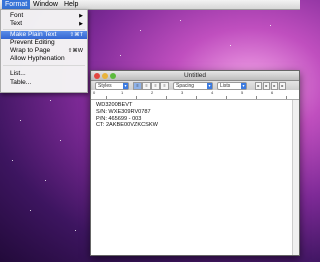 The image size is (320, 262). What do you see at coordinates (16, 23) in the screenshot?
I see `menu-item-label: Text` at bounding box center [16, 23].